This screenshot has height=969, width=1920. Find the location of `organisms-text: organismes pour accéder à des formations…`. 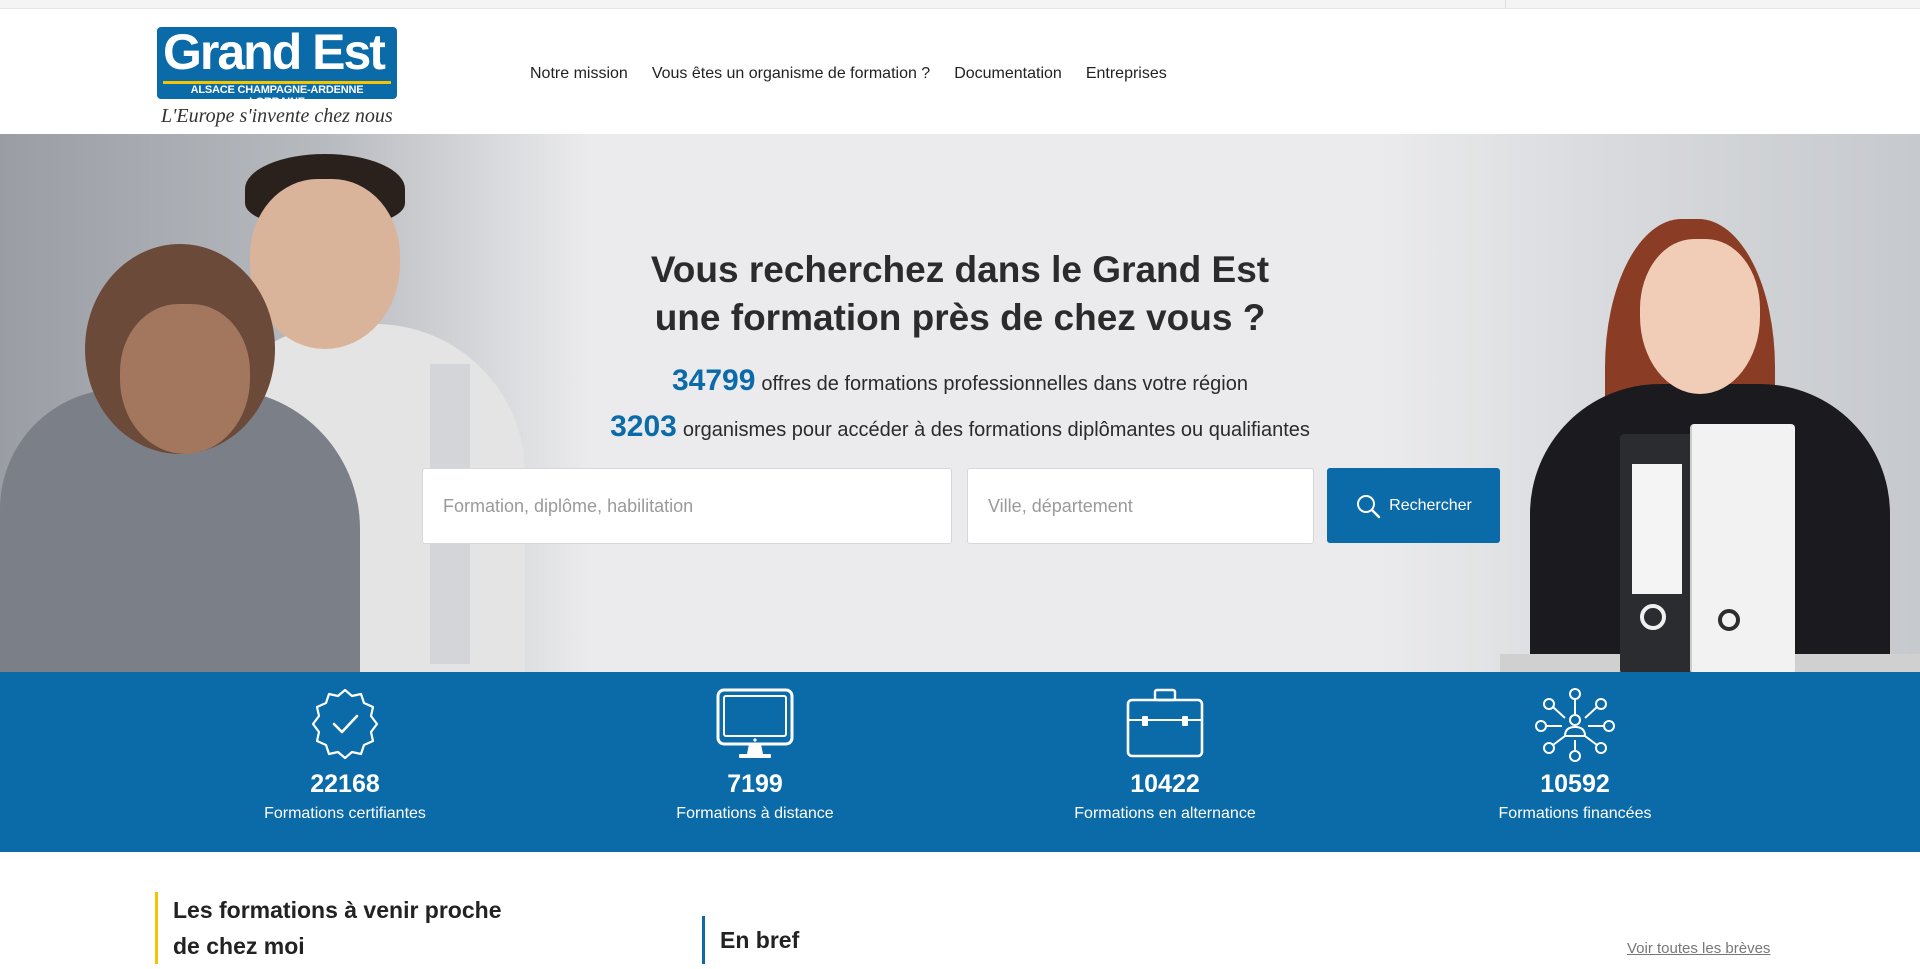

organisms-text: organismes pour accéder à des formations… is located at coordinates (996, 430).